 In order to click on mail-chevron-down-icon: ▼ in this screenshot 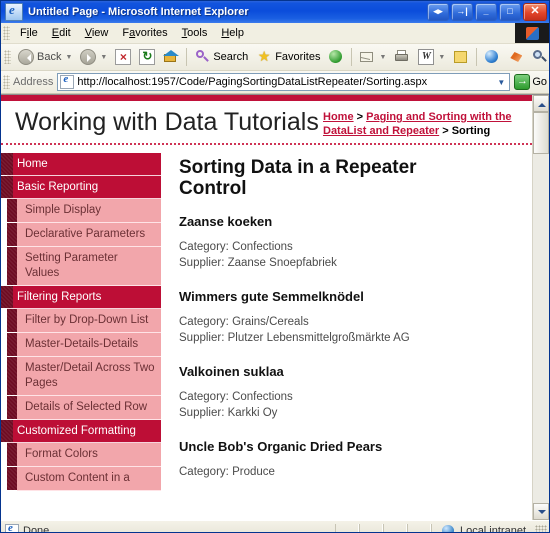, I will do `click(382, 57)`.